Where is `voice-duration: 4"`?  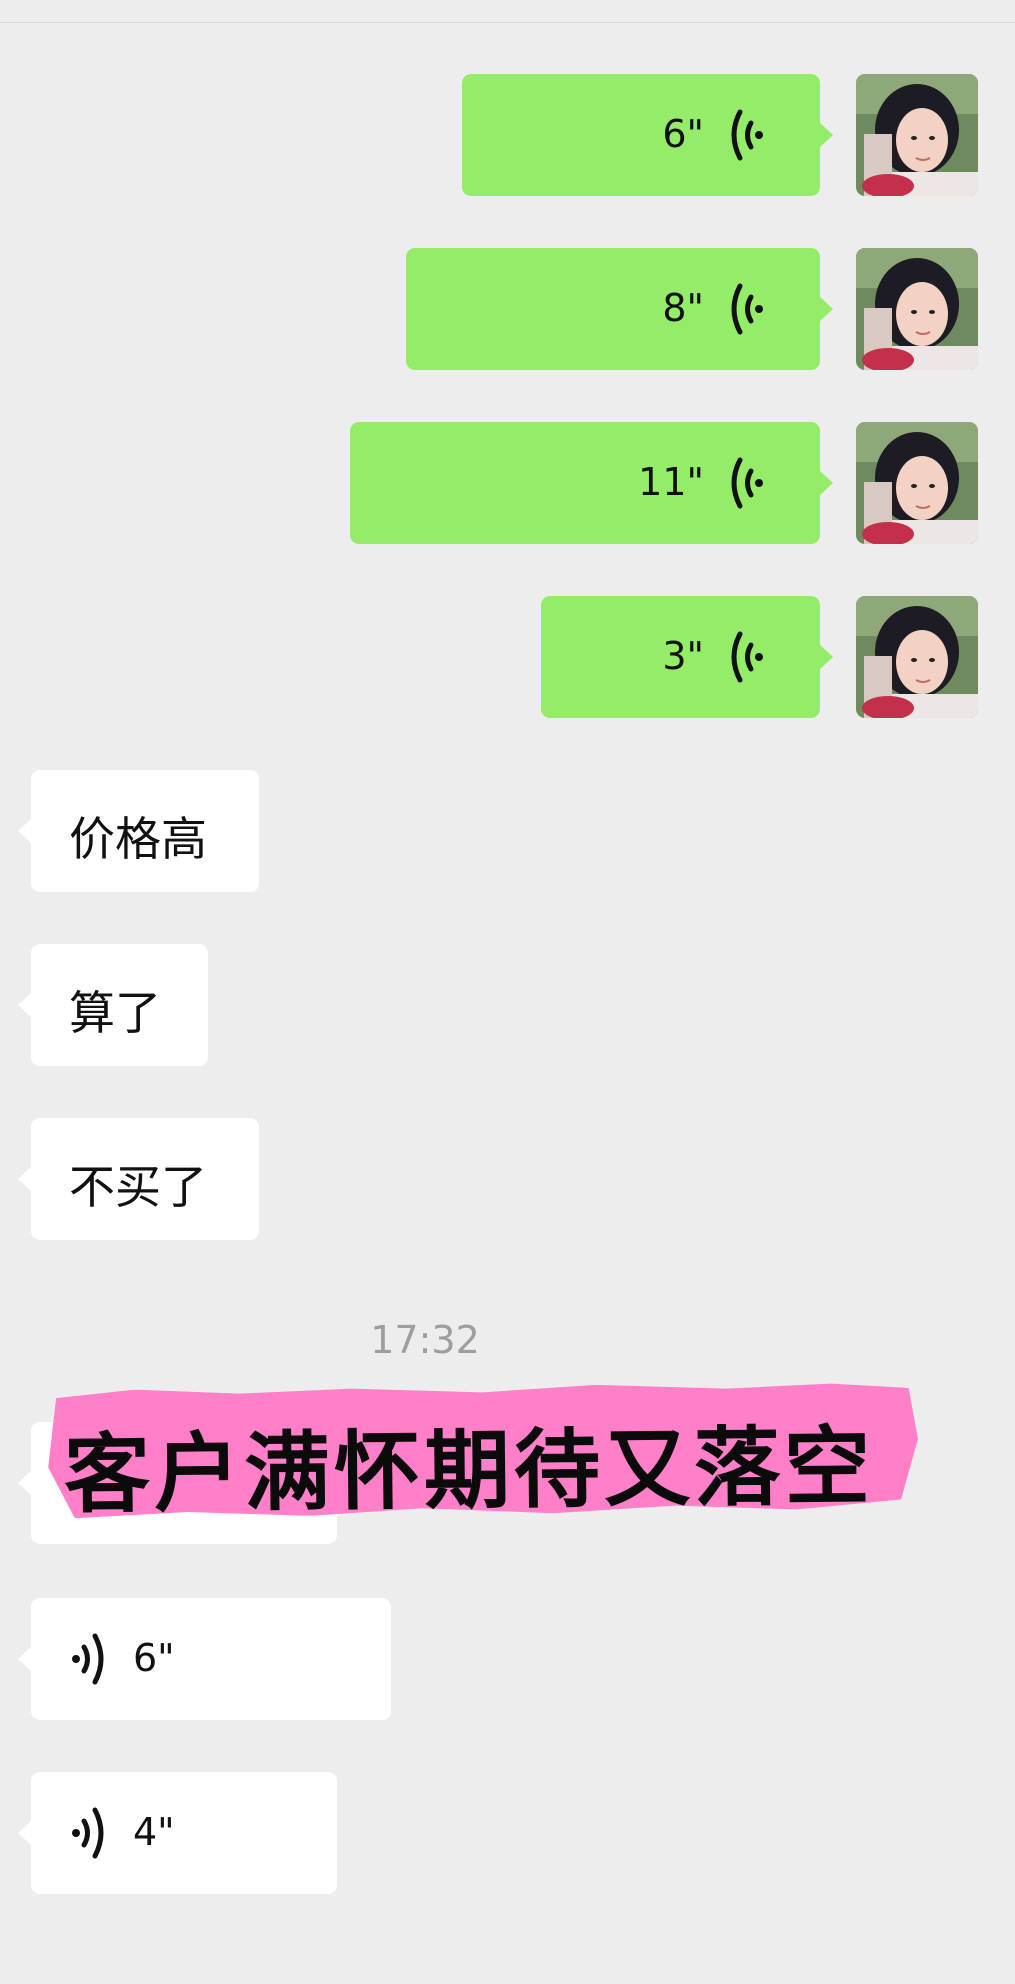 voice-duration: 4" is located at coordinates (154, 1832).